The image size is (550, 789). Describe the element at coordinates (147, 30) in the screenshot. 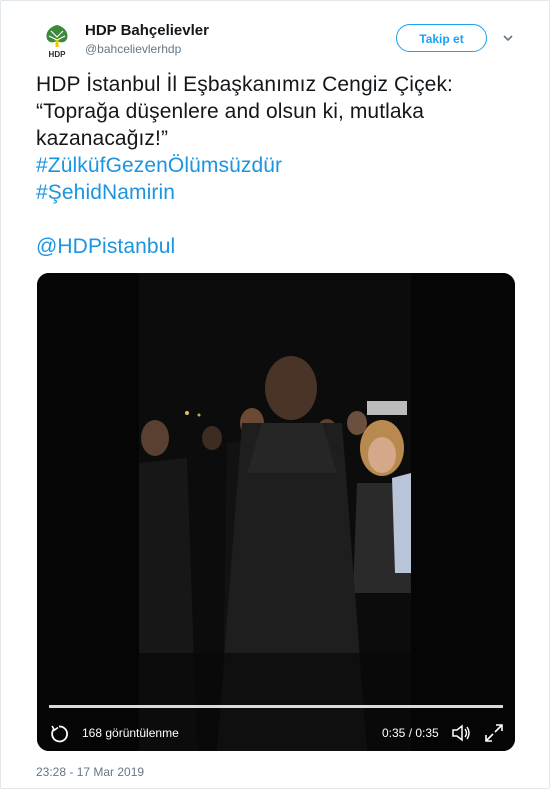

I see `user-name: HDP Bahçelievler` at that location.